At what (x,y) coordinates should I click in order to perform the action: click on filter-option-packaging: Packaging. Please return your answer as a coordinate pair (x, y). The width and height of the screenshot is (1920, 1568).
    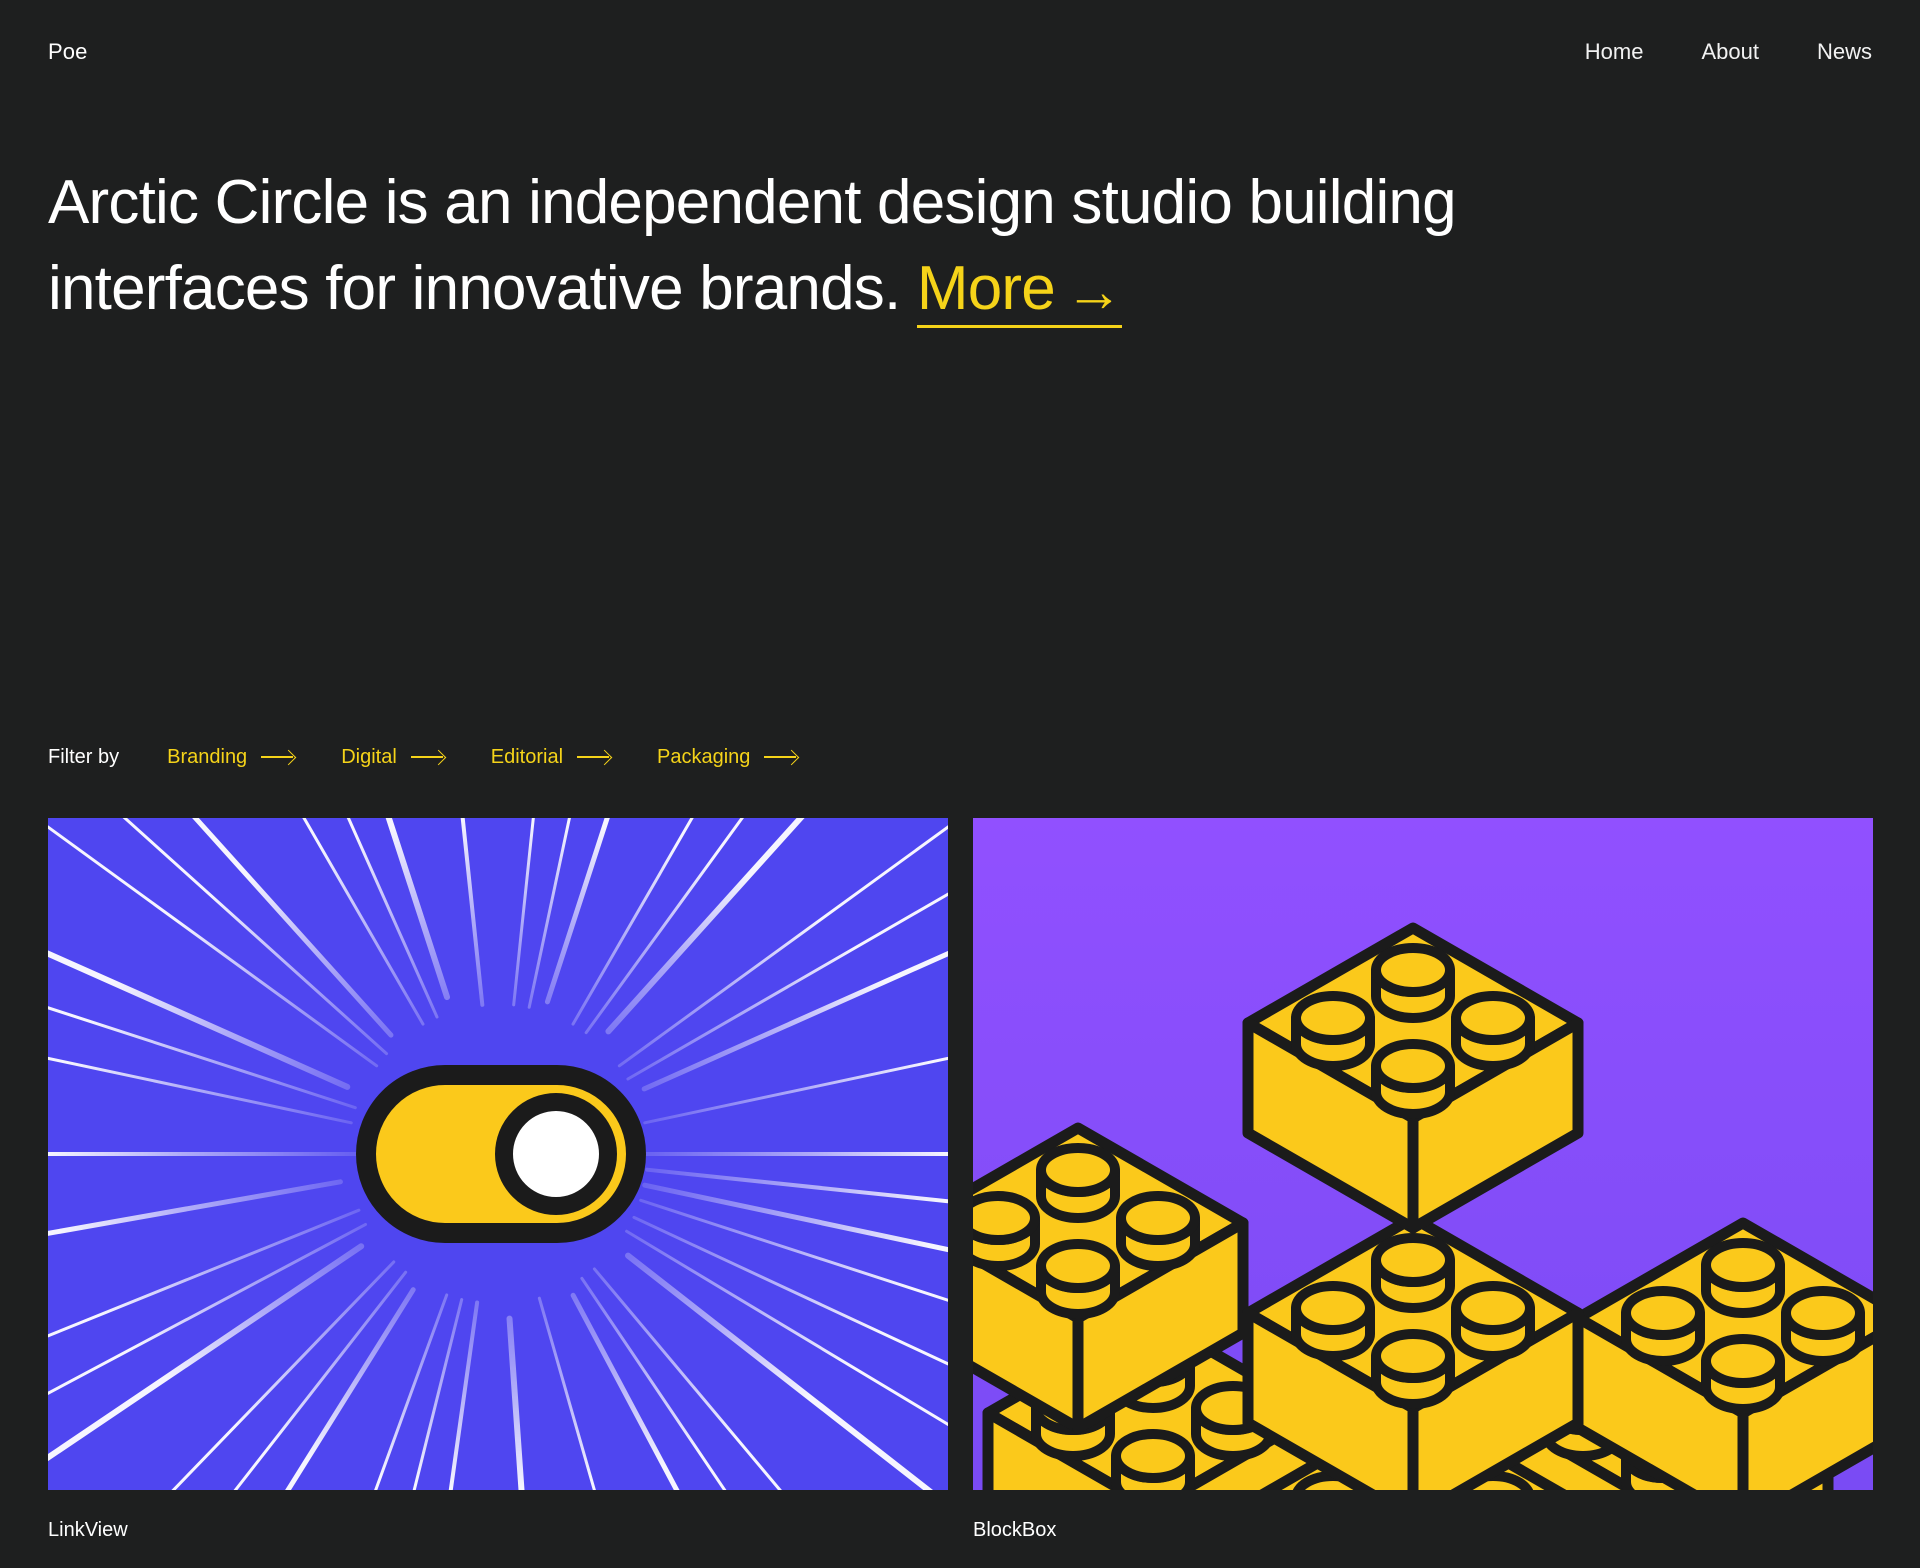
    Looking at the image, I should click on (727, 757).